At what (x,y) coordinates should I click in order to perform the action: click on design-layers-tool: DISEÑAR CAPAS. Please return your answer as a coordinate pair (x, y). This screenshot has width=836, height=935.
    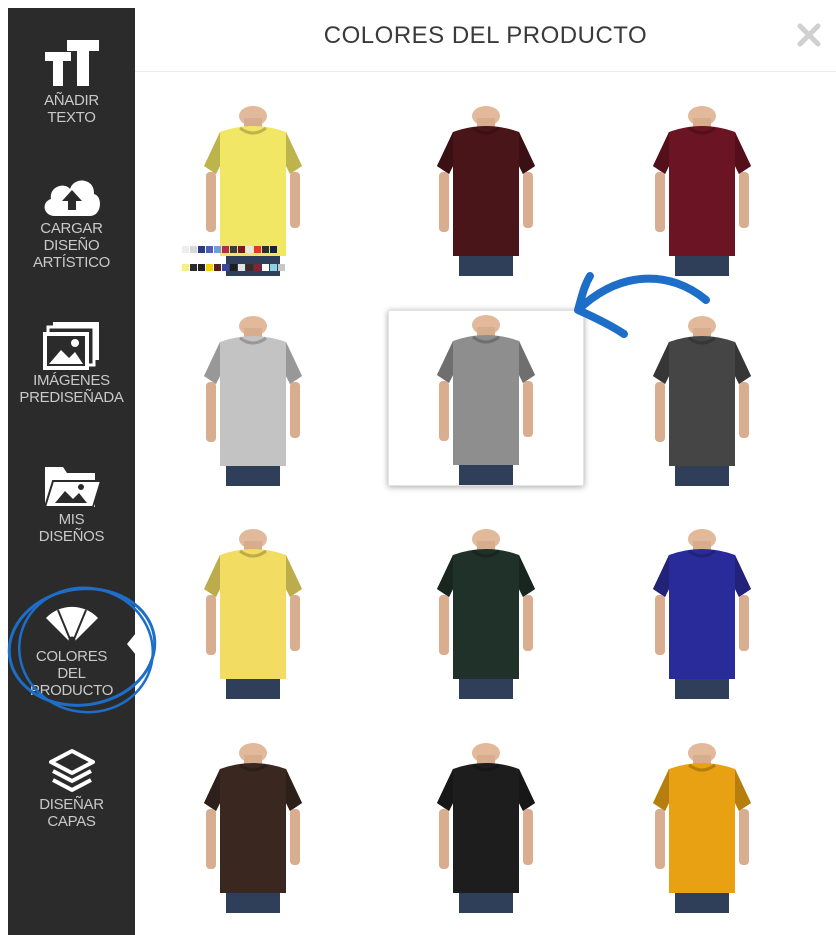
    Looking at the image, I should click on (71, 789).